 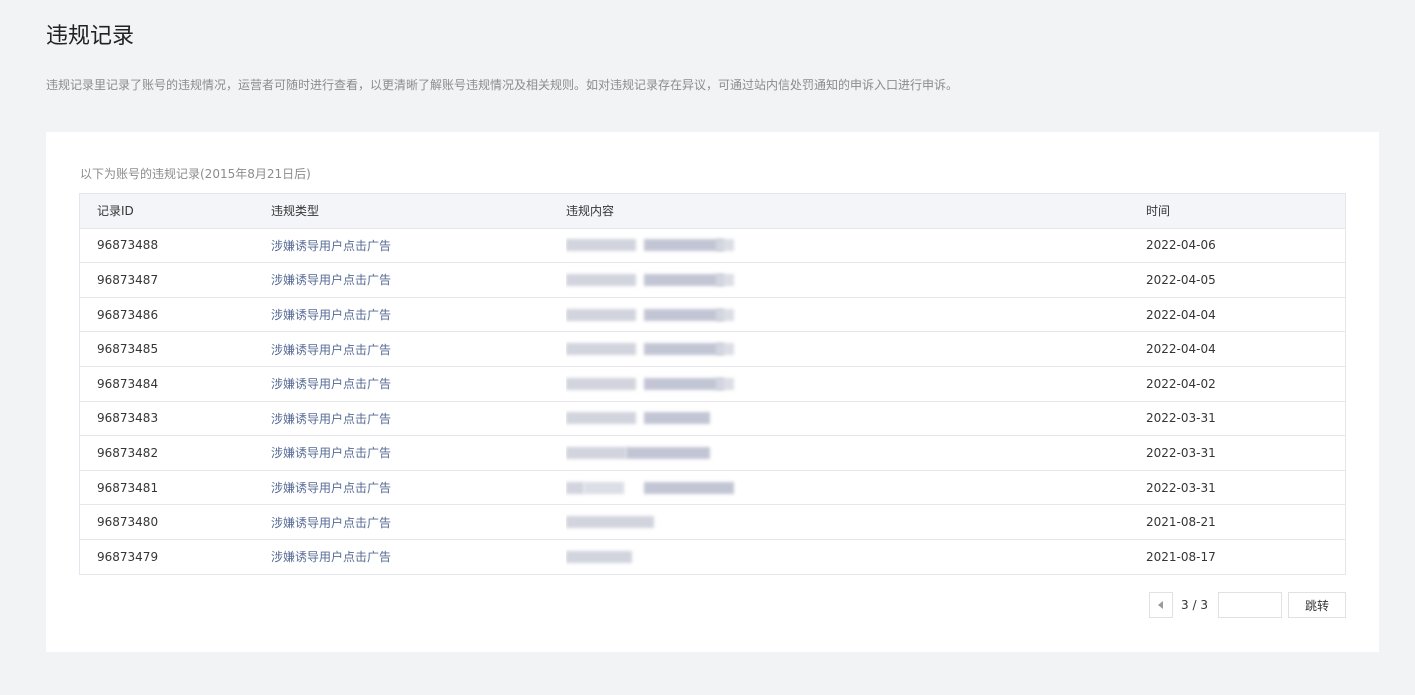 I want to click on page-jump-input, so click(x=1250, y=605).